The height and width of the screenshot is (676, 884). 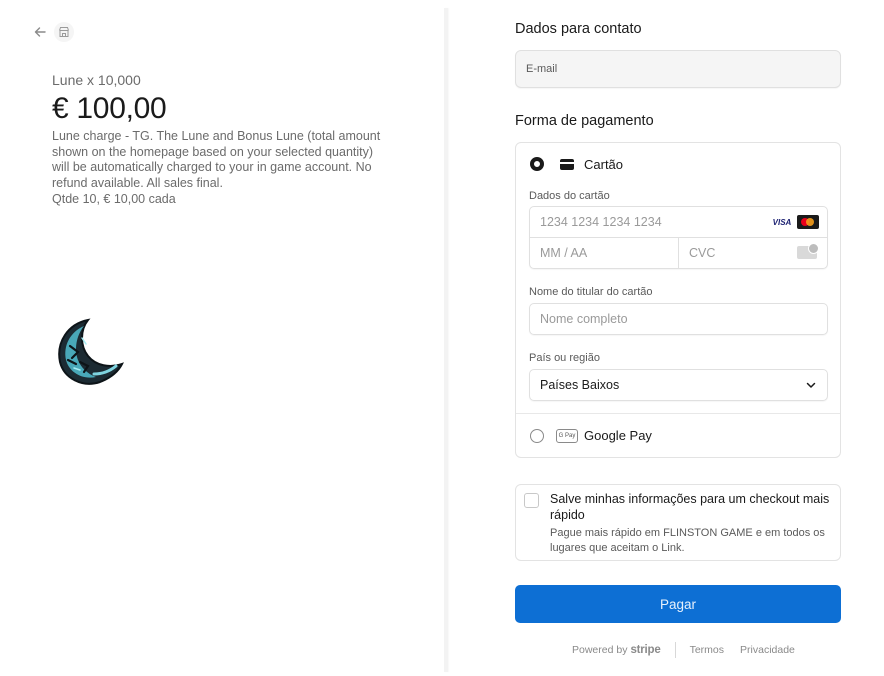 I want to click on google-pay-label: Google Pay, so click(x=618, y=435).